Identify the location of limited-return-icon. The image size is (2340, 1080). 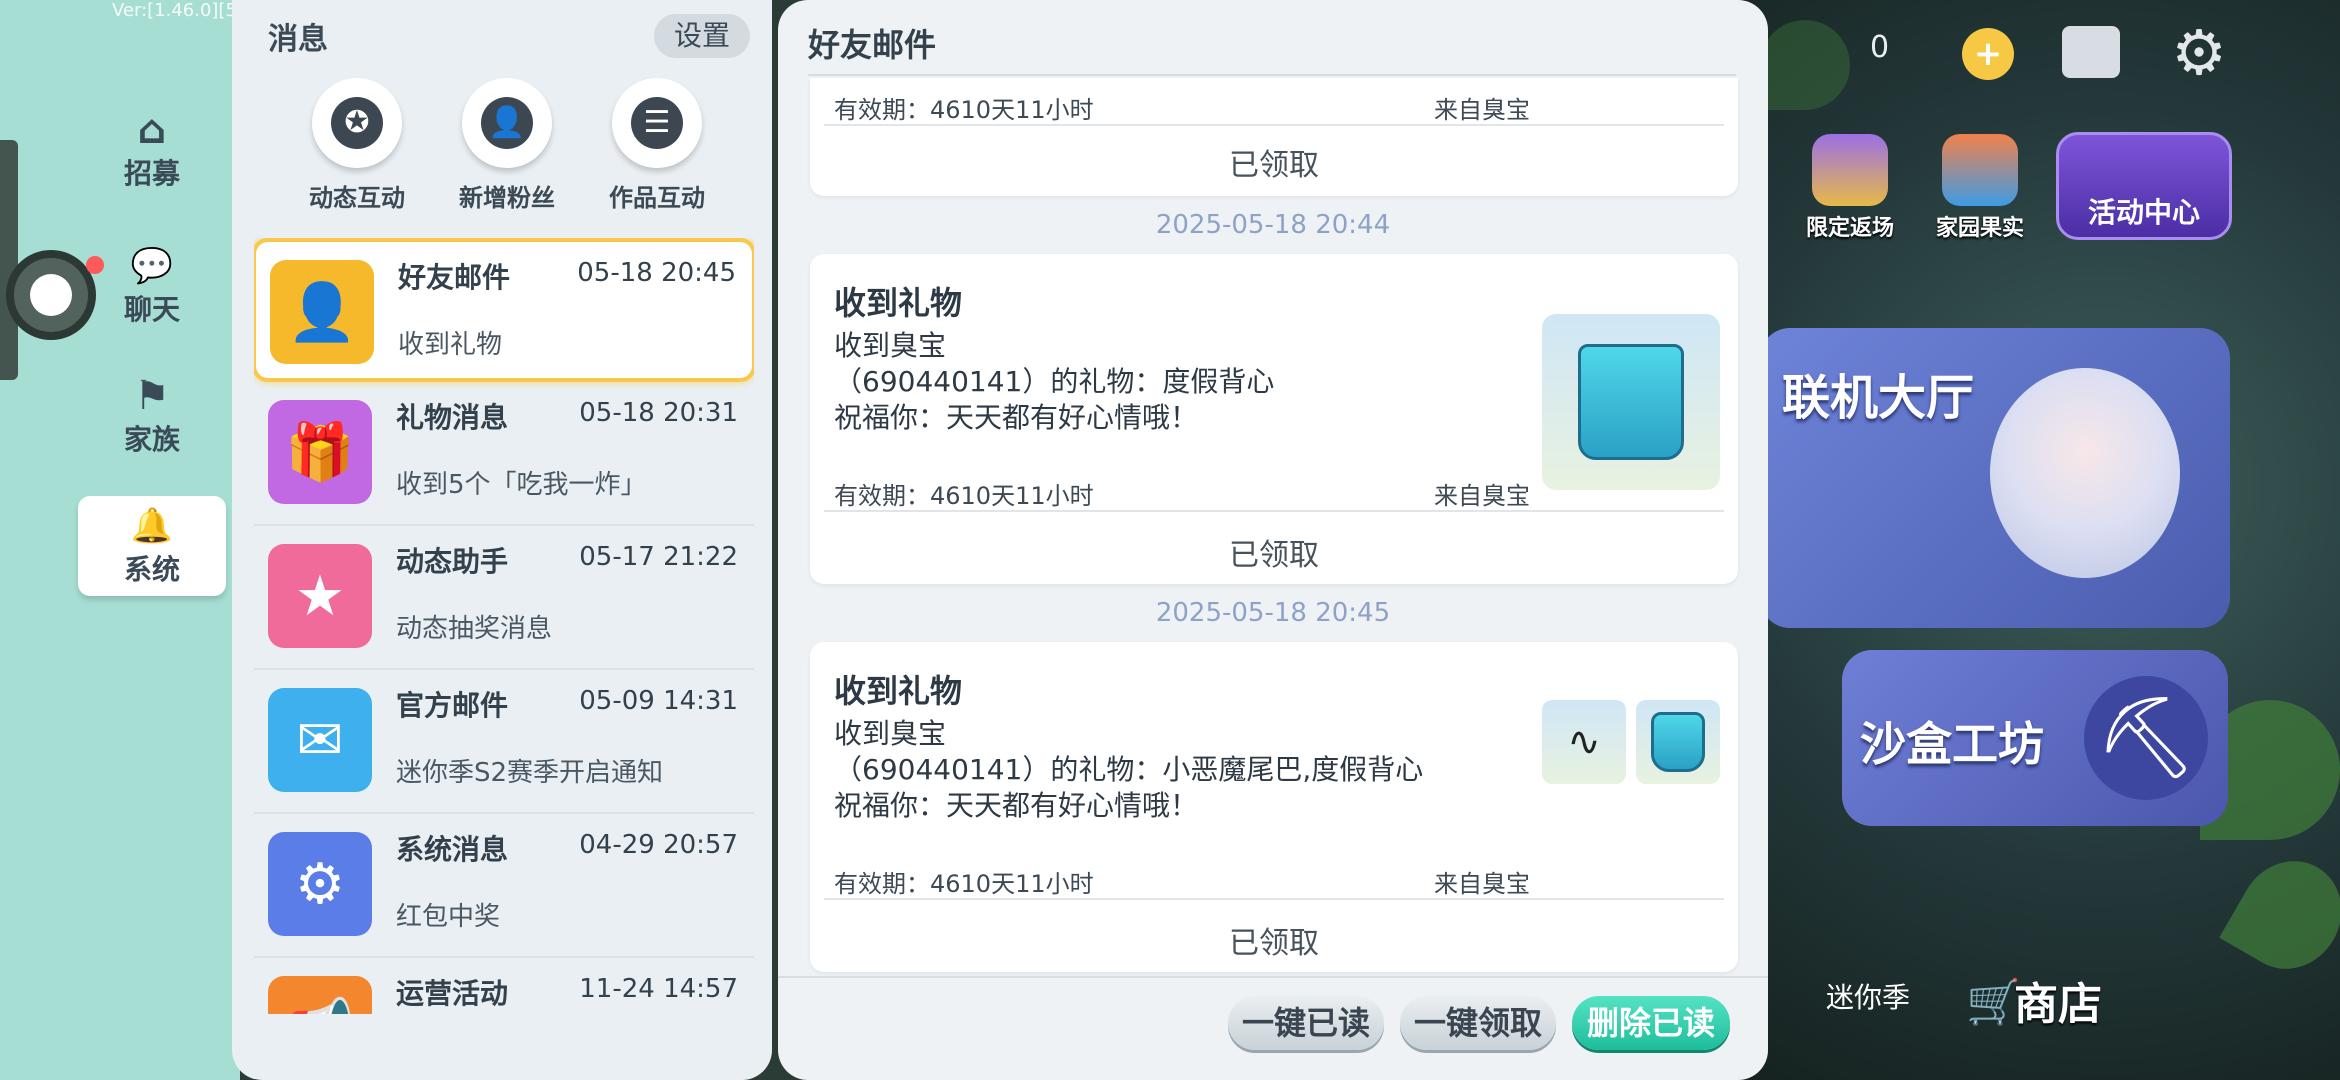
(1850, 170).